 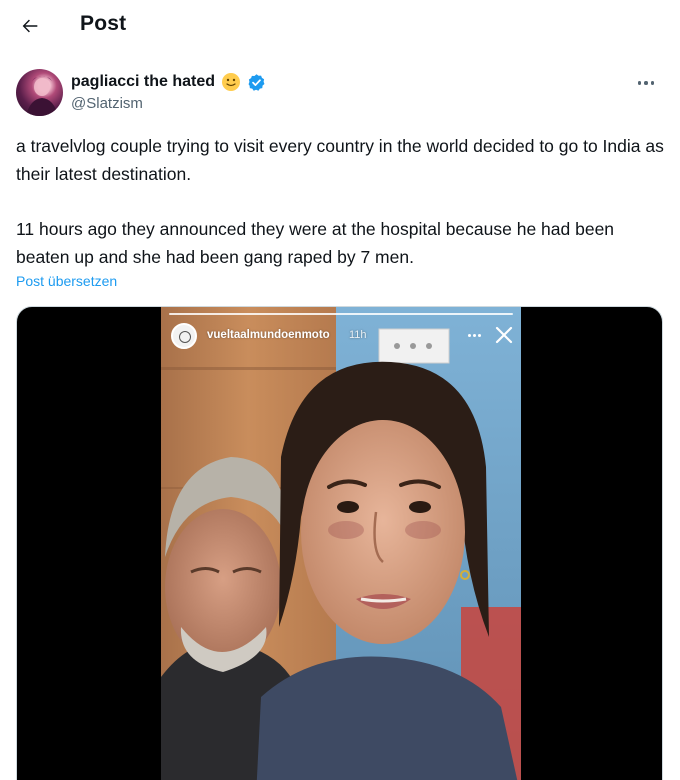 What do you see at coordinates (143, 82) in the screenshot?
I see `display-name: pagliacci the hated` at bounding box center [143, 82].